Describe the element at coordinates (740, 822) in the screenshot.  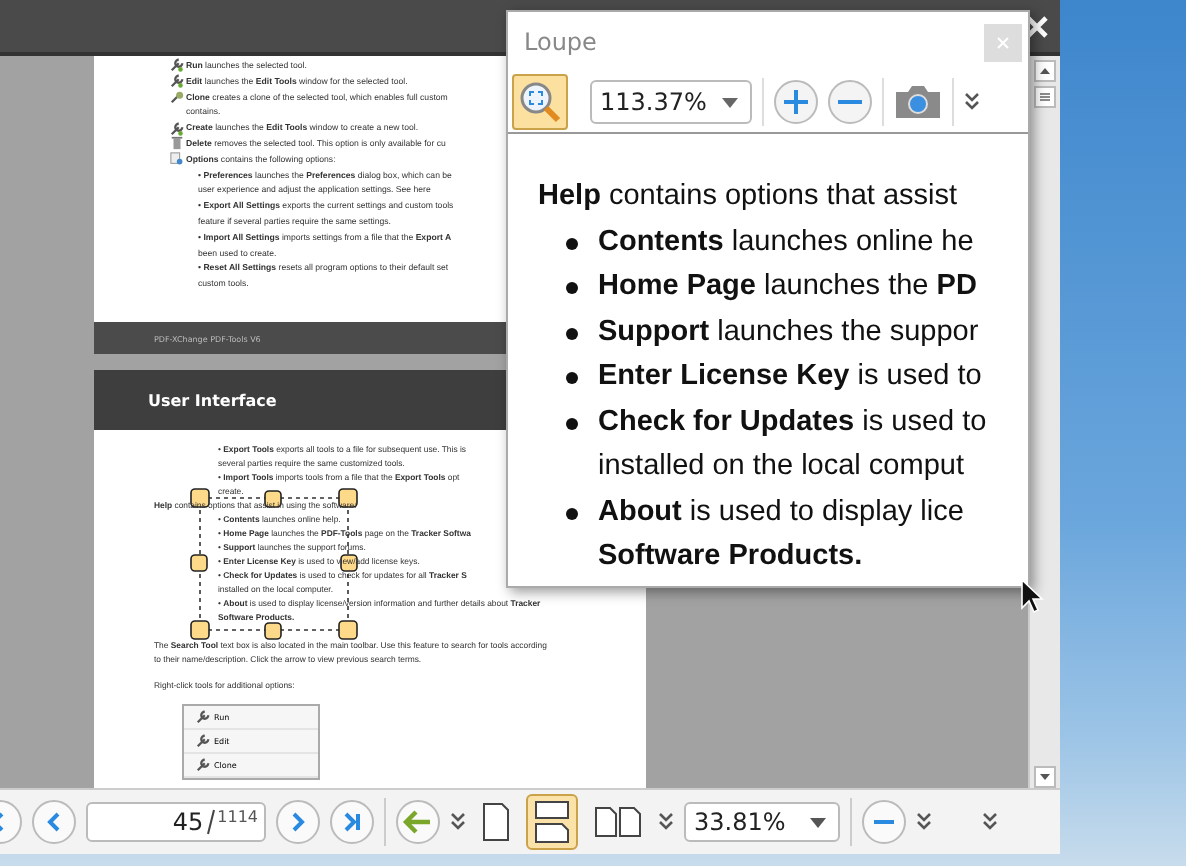
I see `zoom-value: 33.81%` at that location.